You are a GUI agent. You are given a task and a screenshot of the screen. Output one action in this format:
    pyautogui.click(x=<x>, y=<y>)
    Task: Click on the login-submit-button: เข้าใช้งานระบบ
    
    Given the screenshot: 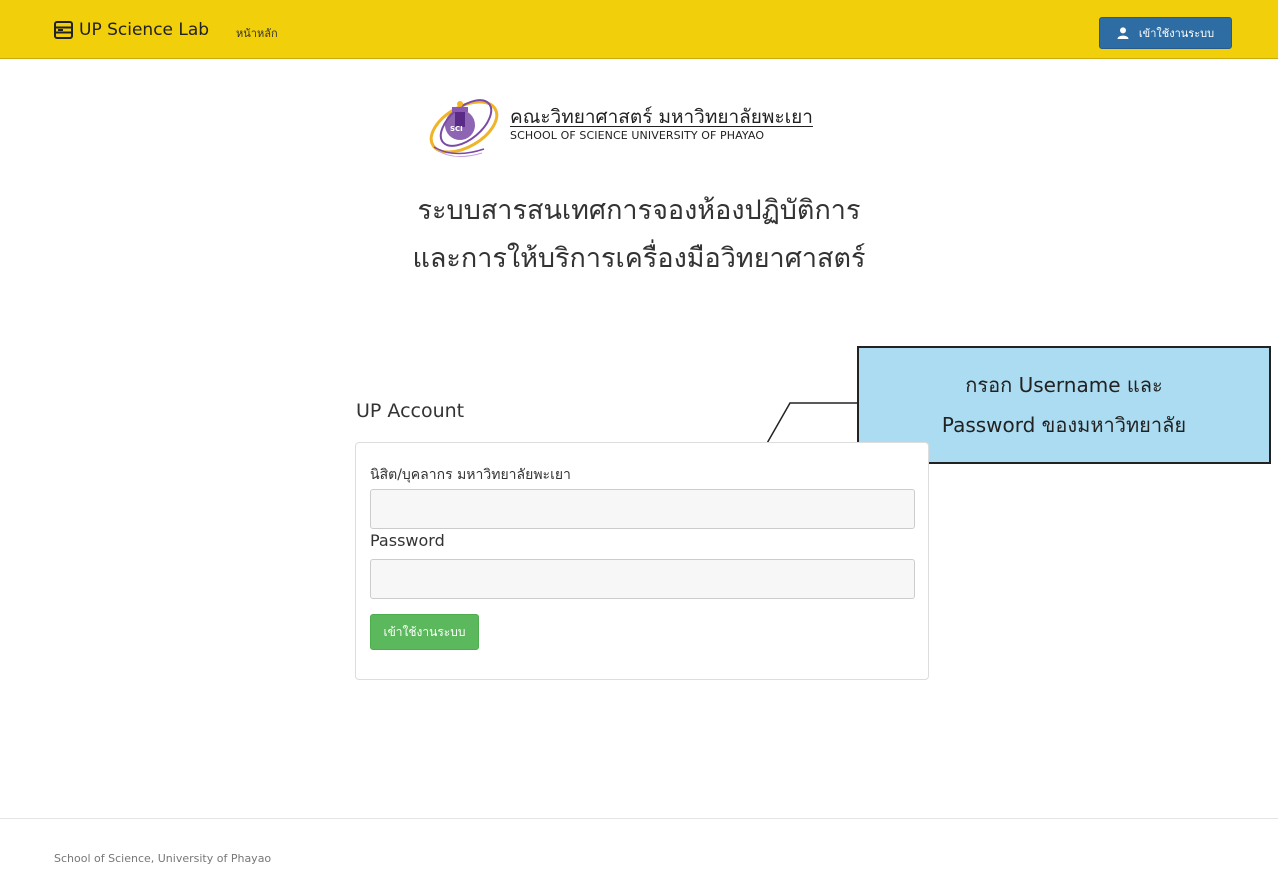 What is the action you would take?
    pyautogui.click(x=424, y=632)
    